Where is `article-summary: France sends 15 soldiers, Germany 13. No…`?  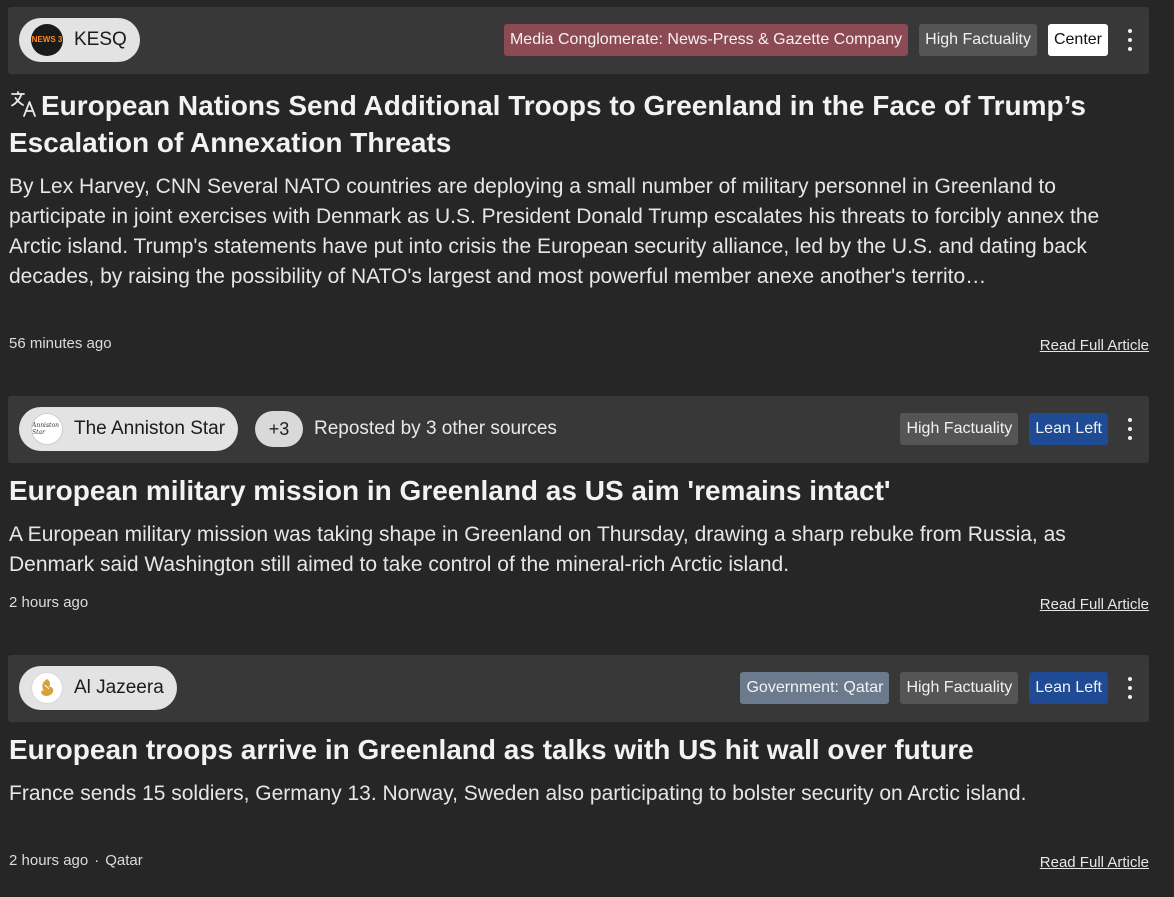 article-summary: France sends 15 soldiers, Germany 13. No… is located at coordinates (518, 793).